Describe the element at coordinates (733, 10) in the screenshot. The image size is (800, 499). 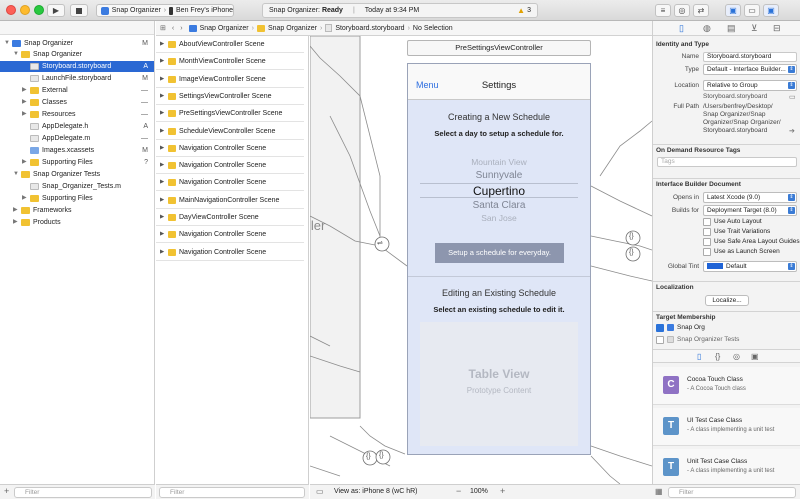
I see `toggle-navigator-button: ▣` at that location.